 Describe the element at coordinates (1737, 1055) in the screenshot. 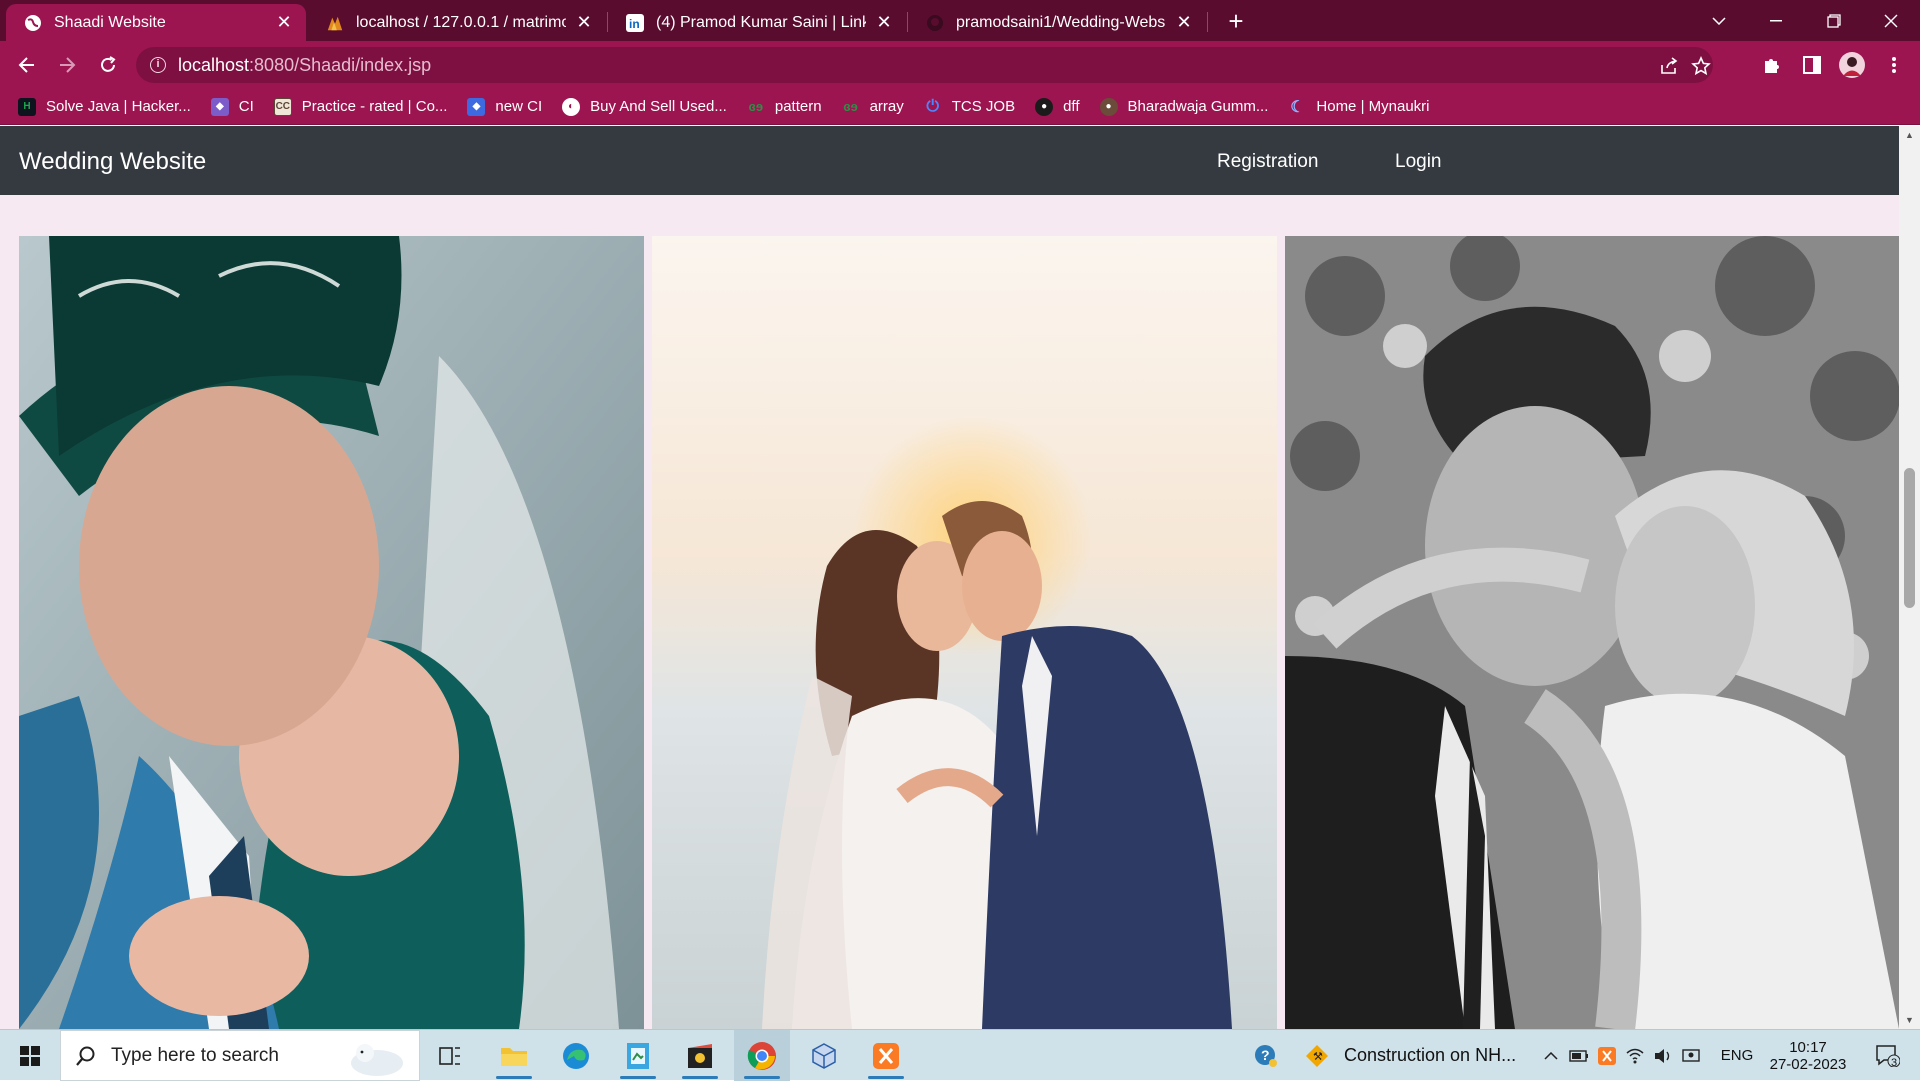

I see `language-indicator: ENG` at that location.